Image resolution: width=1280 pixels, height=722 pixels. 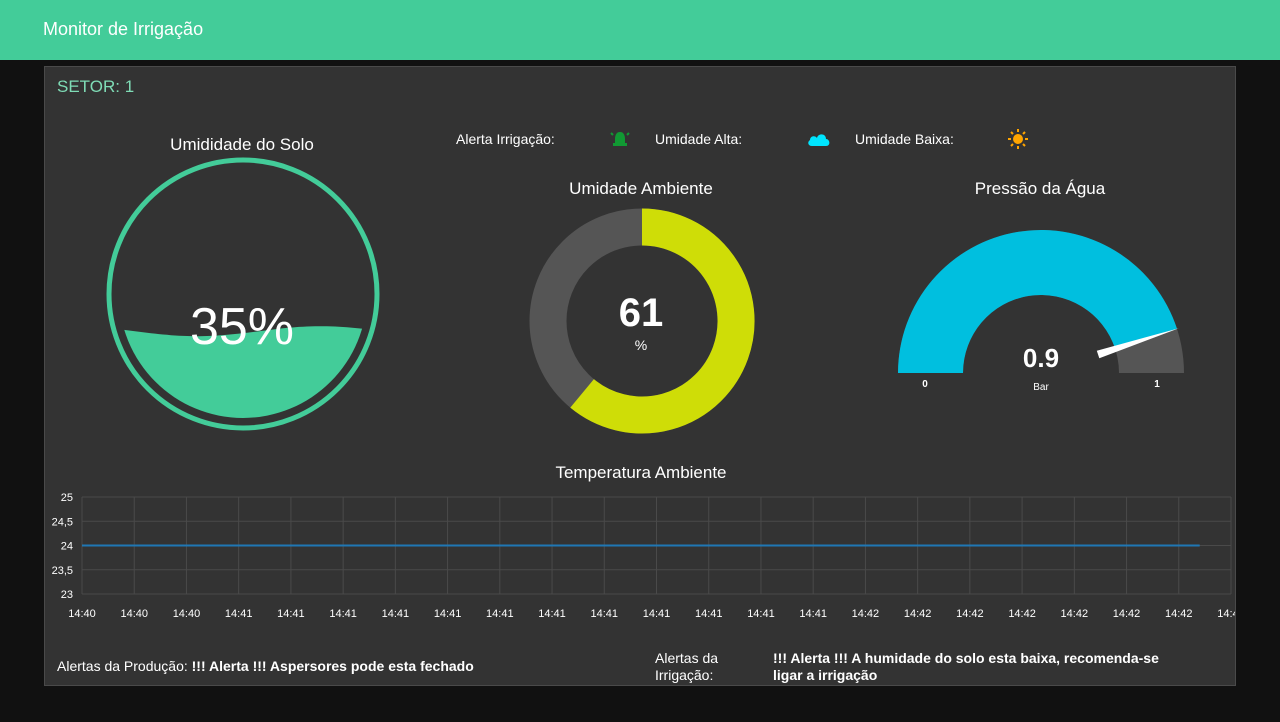 I want to click on cloud-icon, so click(x=819, y=140).